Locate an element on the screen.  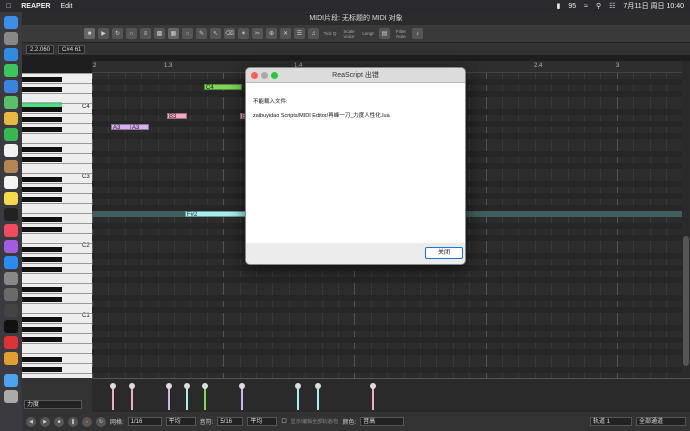
pause-icon: ❚ is located at coordinates (73, 421).